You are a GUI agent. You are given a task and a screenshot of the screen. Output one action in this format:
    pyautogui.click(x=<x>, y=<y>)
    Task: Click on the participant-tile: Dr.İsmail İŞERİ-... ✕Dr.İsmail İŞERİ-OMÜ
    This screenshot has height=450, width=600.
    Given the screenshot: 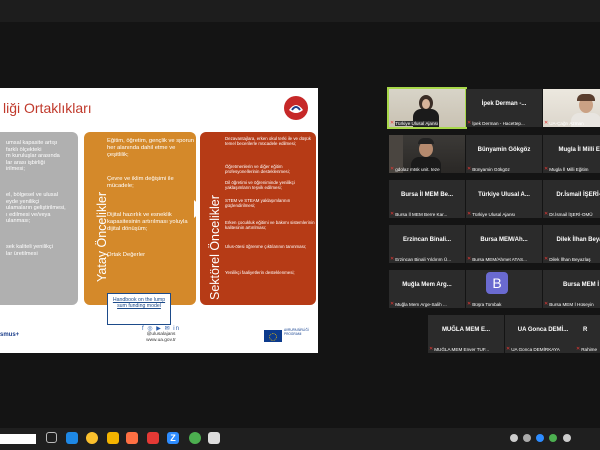 What is the action you would take?
    pyautogui.click(x=571, y=199)
    